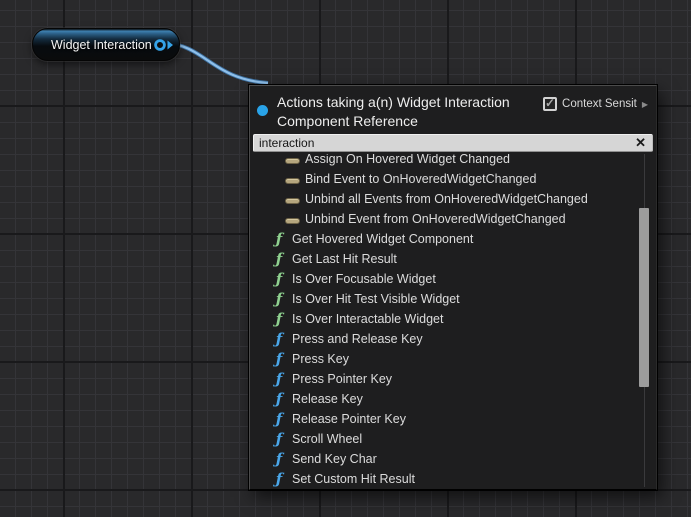 The width and height of the screenshot is (691, 517). What do you see at coordinates (376, 299) in the screenshot?
I see `action-label: Is Over Hit Test Visible Widget` at bounding box center [376, 299].